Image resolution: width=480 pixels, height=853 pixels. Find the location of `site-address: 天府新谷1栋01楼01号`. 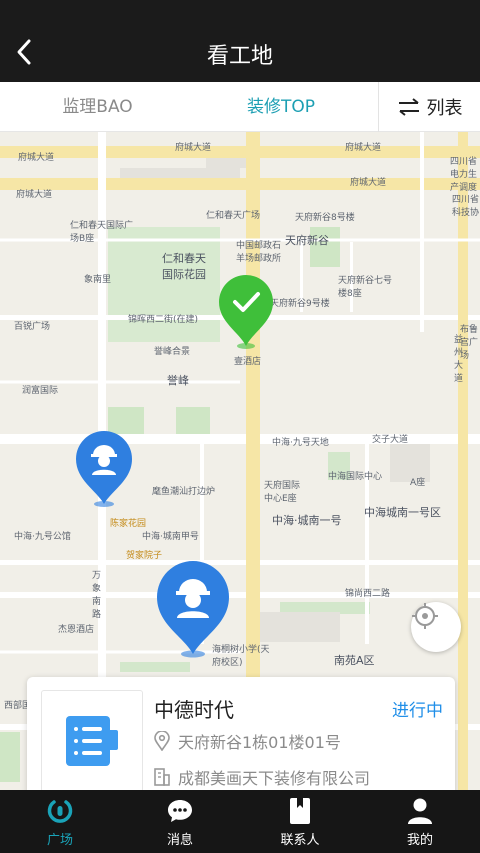

site-address: 天府新谷1栋01楼01号 is located at coordinates (259, 742).